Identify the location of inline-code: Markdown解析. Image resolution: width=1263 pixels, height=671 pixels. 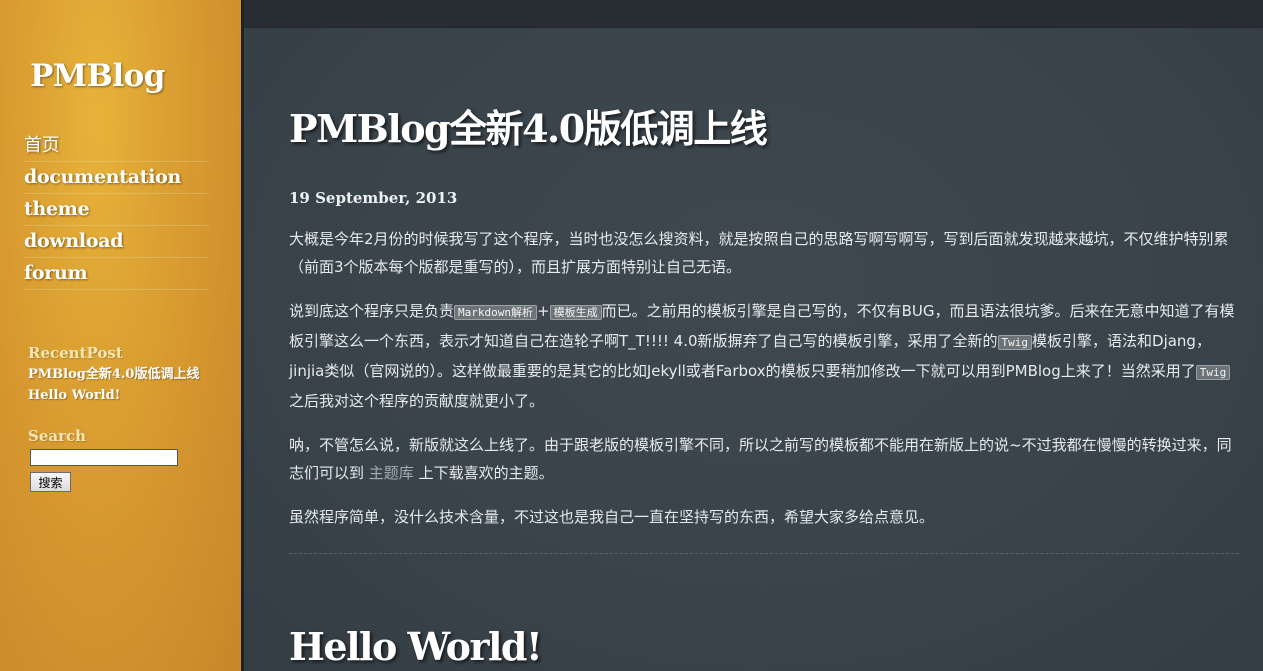
(495, 312).